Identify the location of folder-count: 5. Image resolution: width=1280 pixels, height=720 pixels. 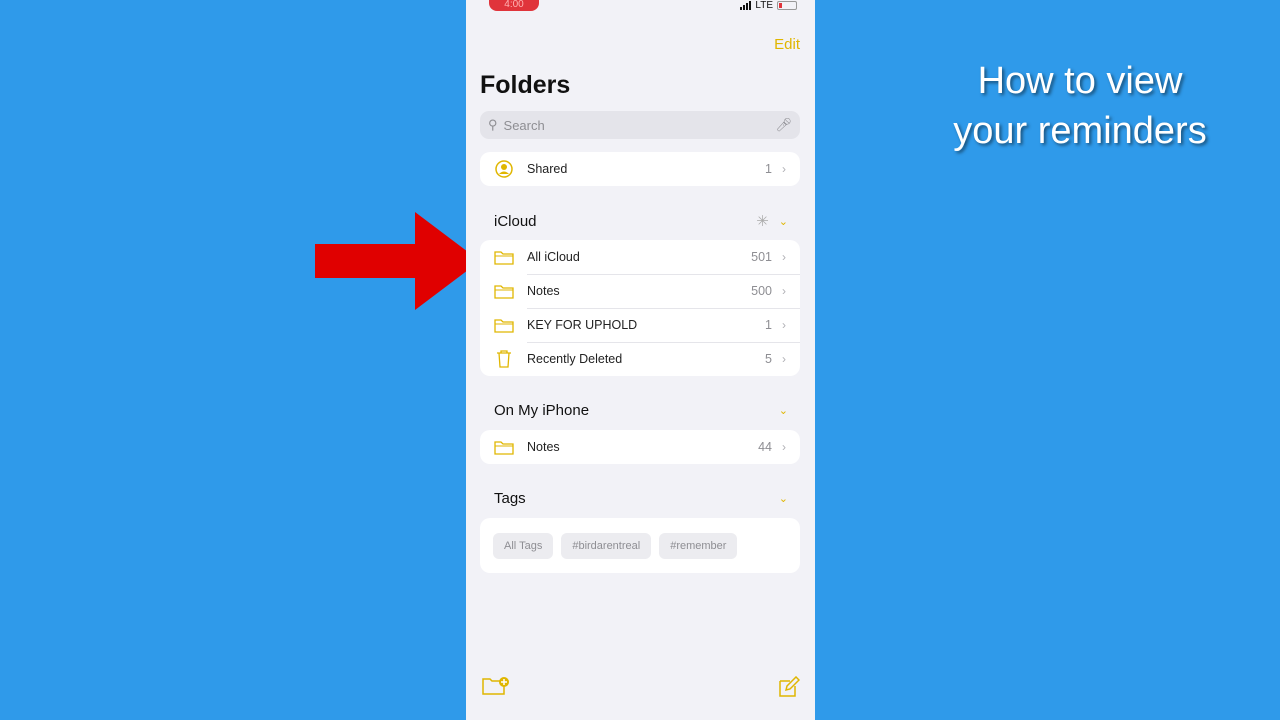
(768, 359).